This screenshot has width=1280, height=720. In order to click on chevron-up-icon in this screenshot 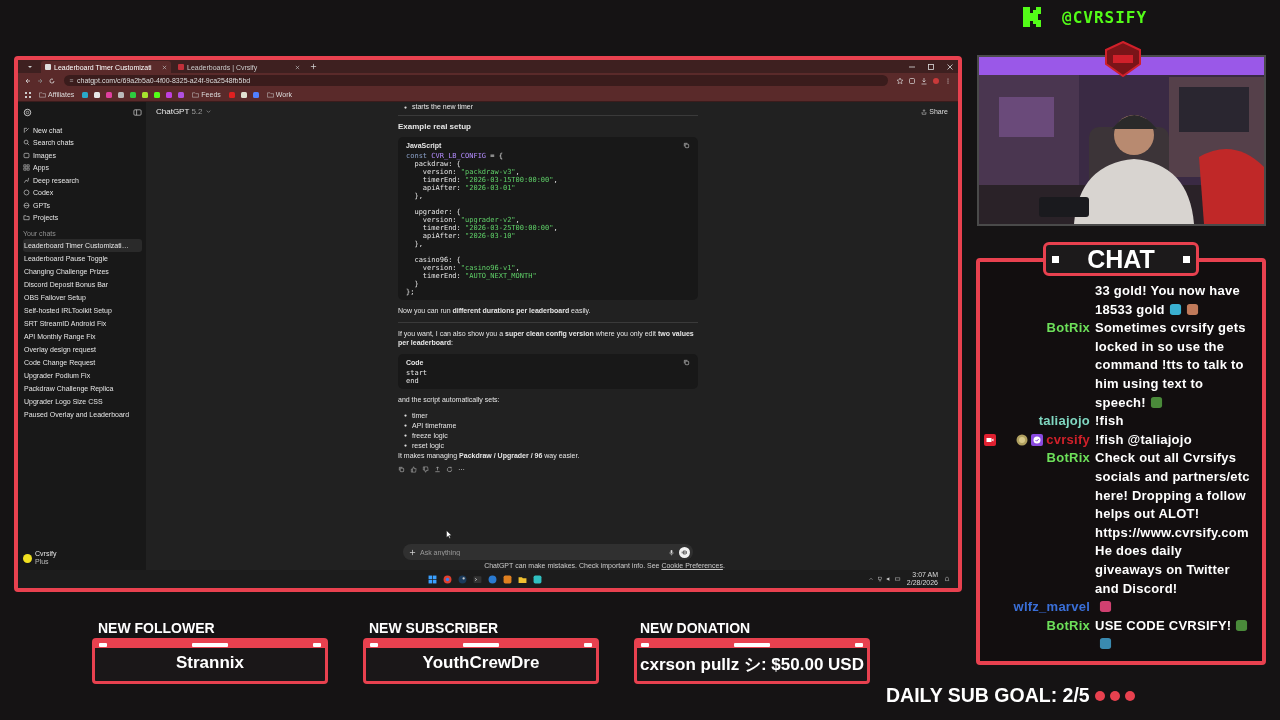, I will do `click(870, 579)`.